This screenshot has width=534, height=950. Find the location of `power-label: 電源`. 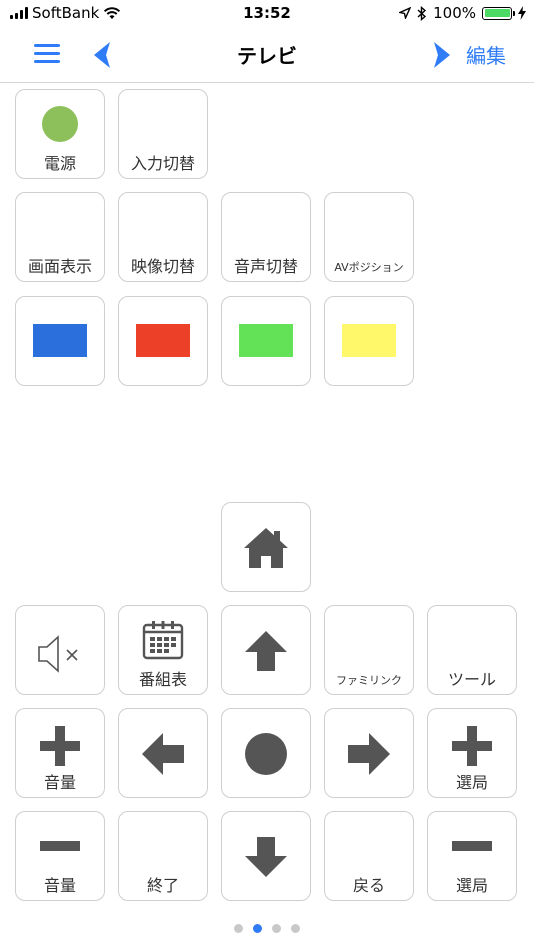

power-label: 電源 is located at coordinates (59, 163).